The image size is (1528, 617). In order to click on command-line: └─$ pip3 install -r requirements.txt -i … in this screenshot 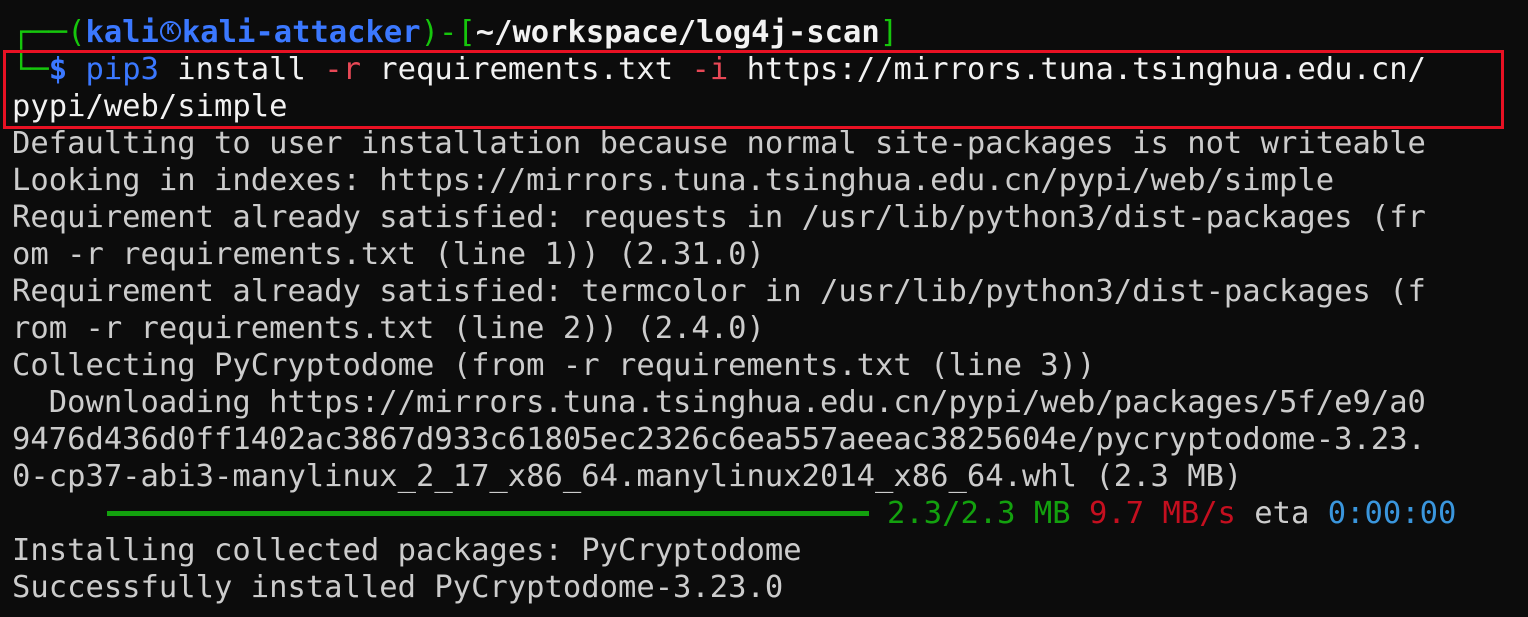, I will do `click(767, 69)`.